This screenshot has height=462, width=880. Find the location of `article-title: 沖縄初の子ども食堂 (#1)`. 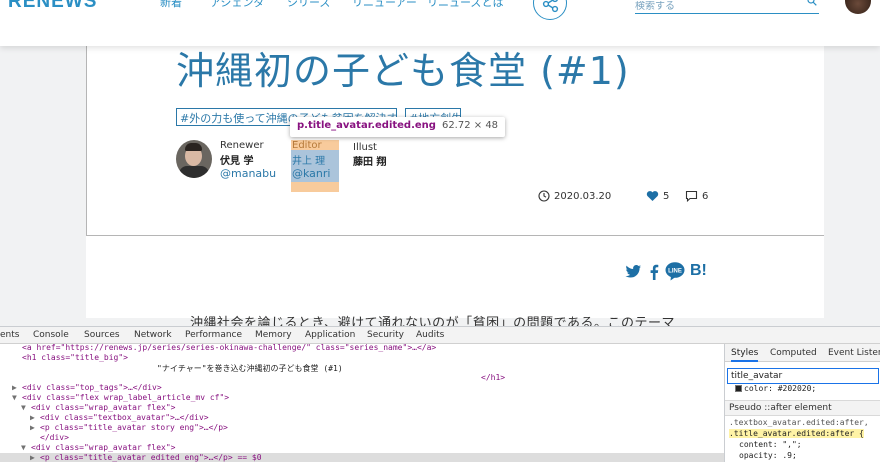

article-title: 沖縄初の子ども食堂 (#1) is located at coordinates (403, 71).